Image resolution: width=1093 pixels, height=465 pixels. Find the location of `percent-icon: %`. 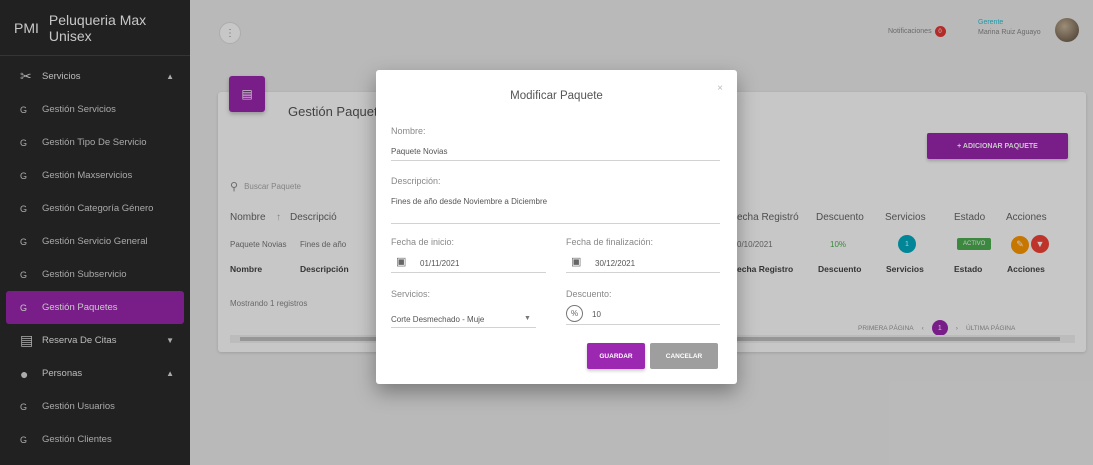

percent-icon: % is located at coordinates (574, 313).